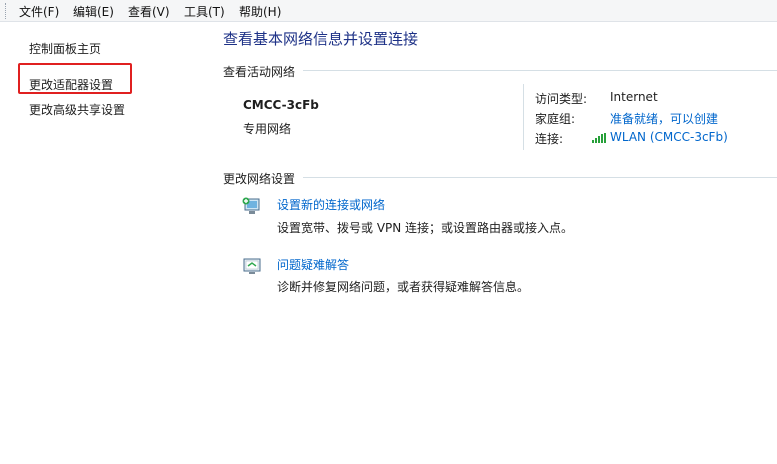 This screenshot has width=777, height=464. Describe the element at coordinates (634, 97) in the screenshot. I see `access-type-value: Internet` at that location.